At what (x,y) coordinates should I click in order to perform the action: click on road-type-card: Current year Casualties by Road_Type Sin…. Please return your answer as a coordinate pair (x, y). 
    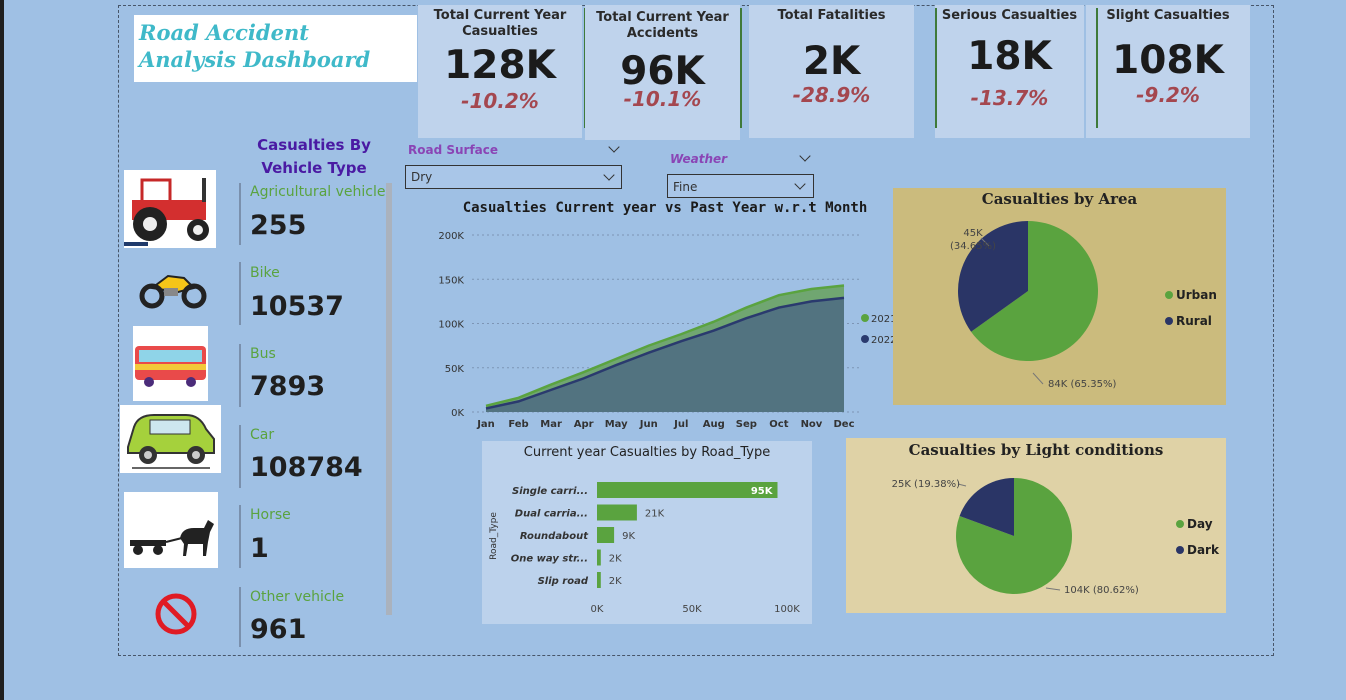
    Looking at the image, I should click on (647, 532).